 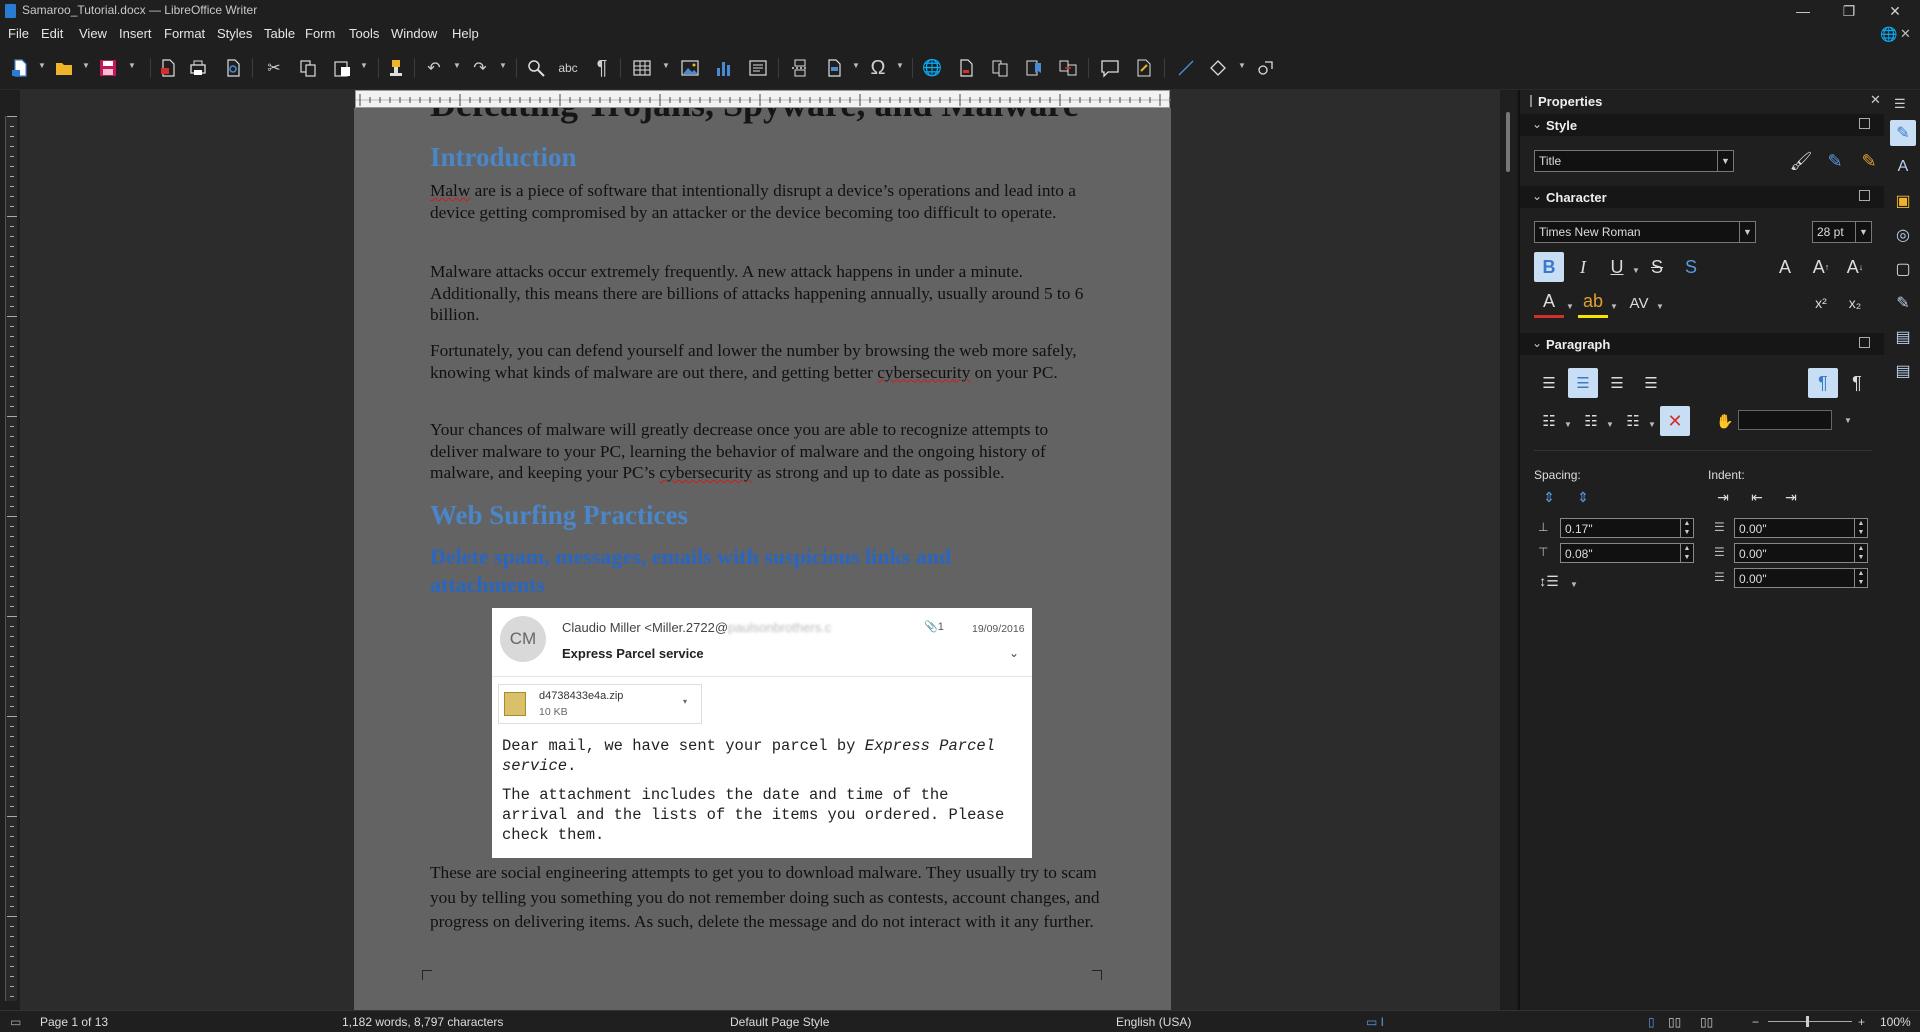 I want to click on print-icon, so click(x=198, y=68).